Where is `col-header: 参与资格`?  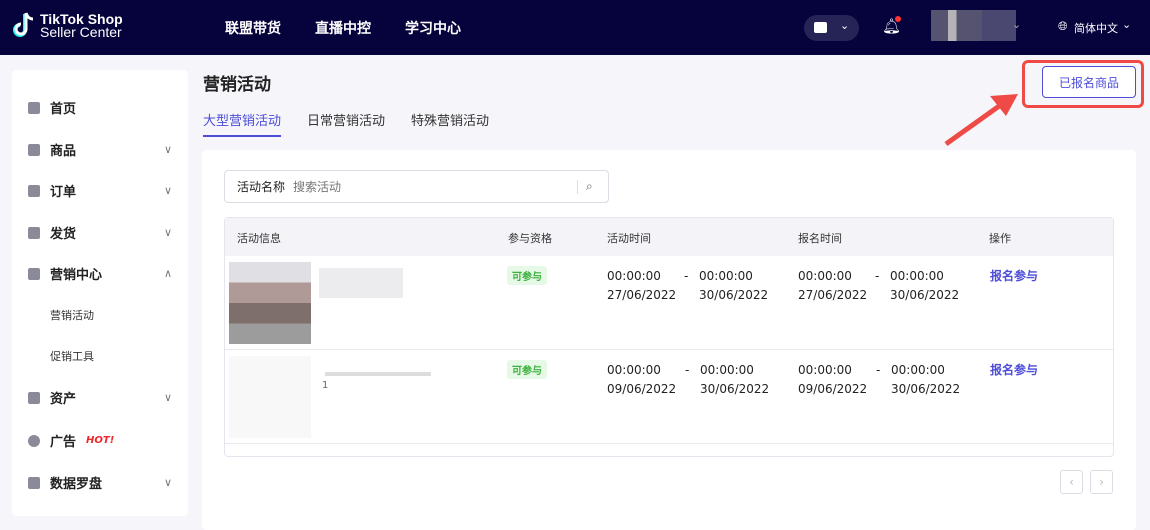
col-header: 参与资格 is located at coordinates (530, 238).